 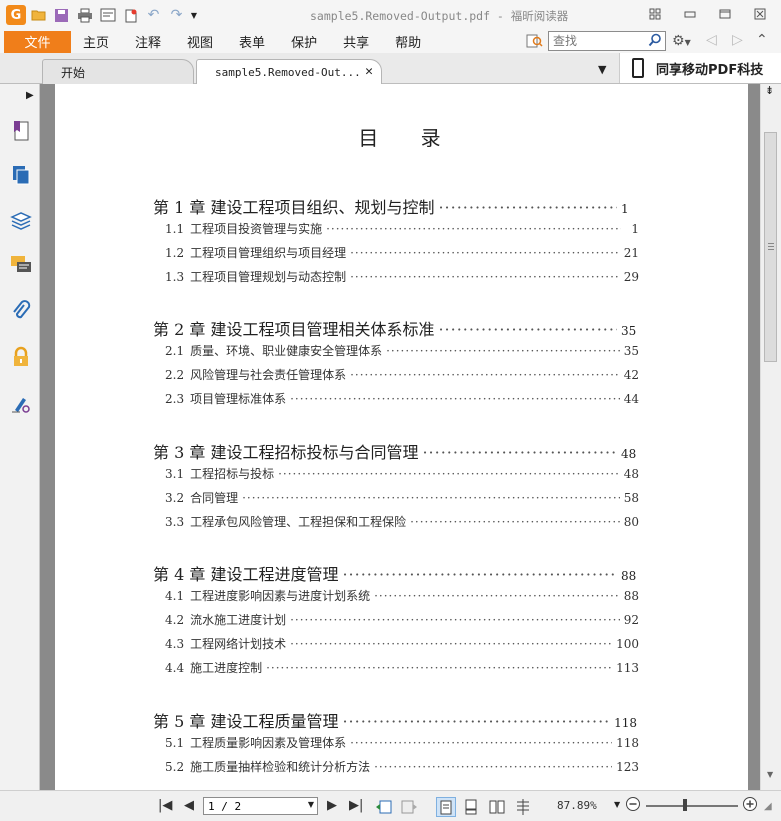 I want to click on single-page-view-icon, so click(x=446, y=807).